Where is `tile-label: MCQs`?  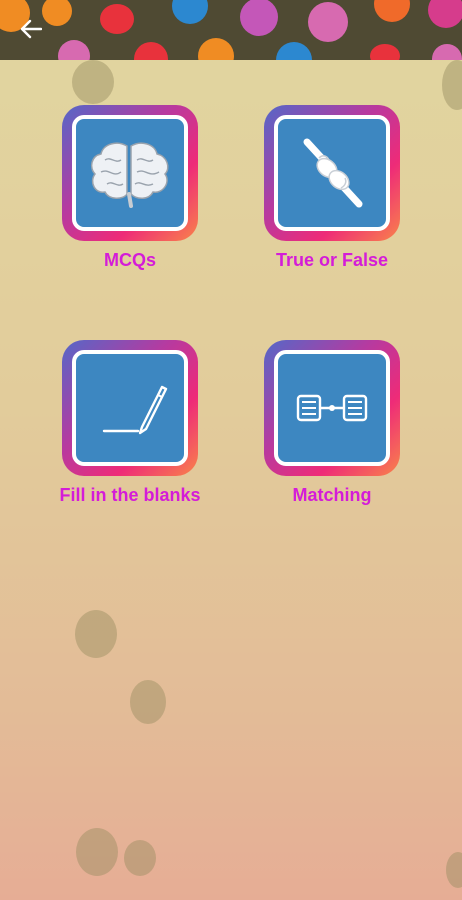 tile-label: MCQs is located at coordinates (129, 260).